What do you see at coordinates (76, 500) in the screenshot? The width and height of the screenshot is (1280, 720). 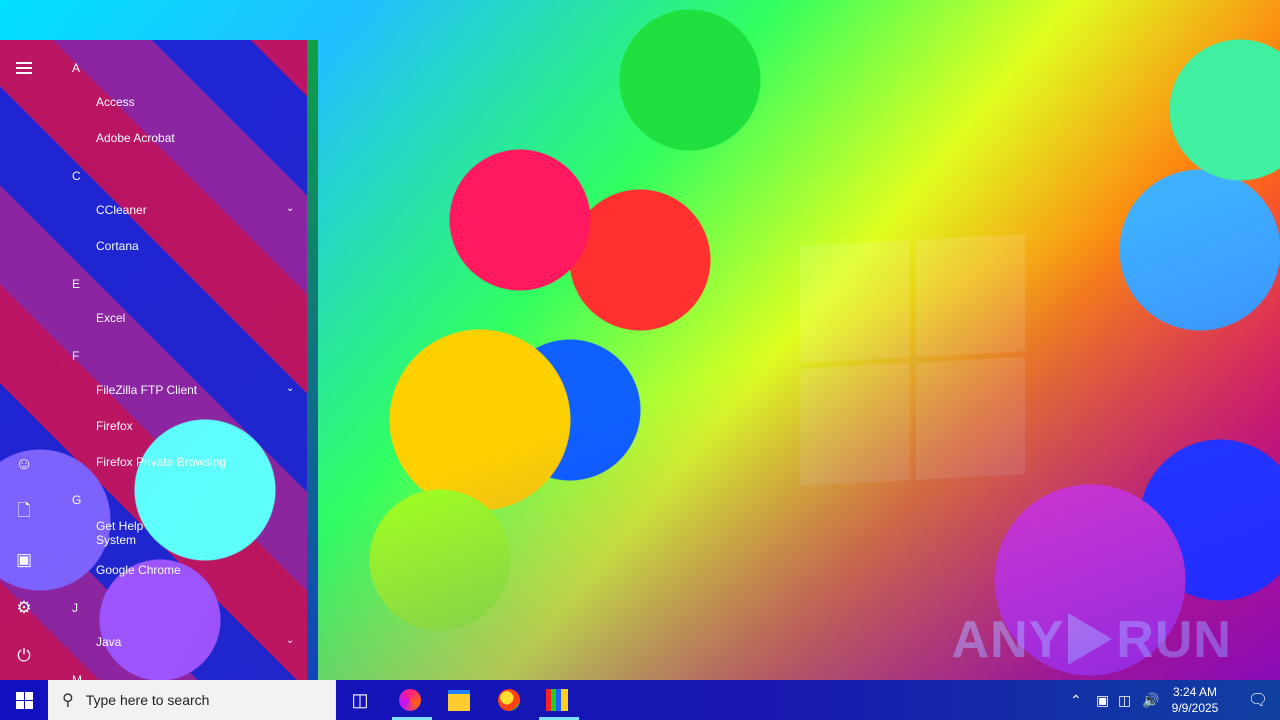 I see `section-letter-g: G` at bounding box center [76, 500].